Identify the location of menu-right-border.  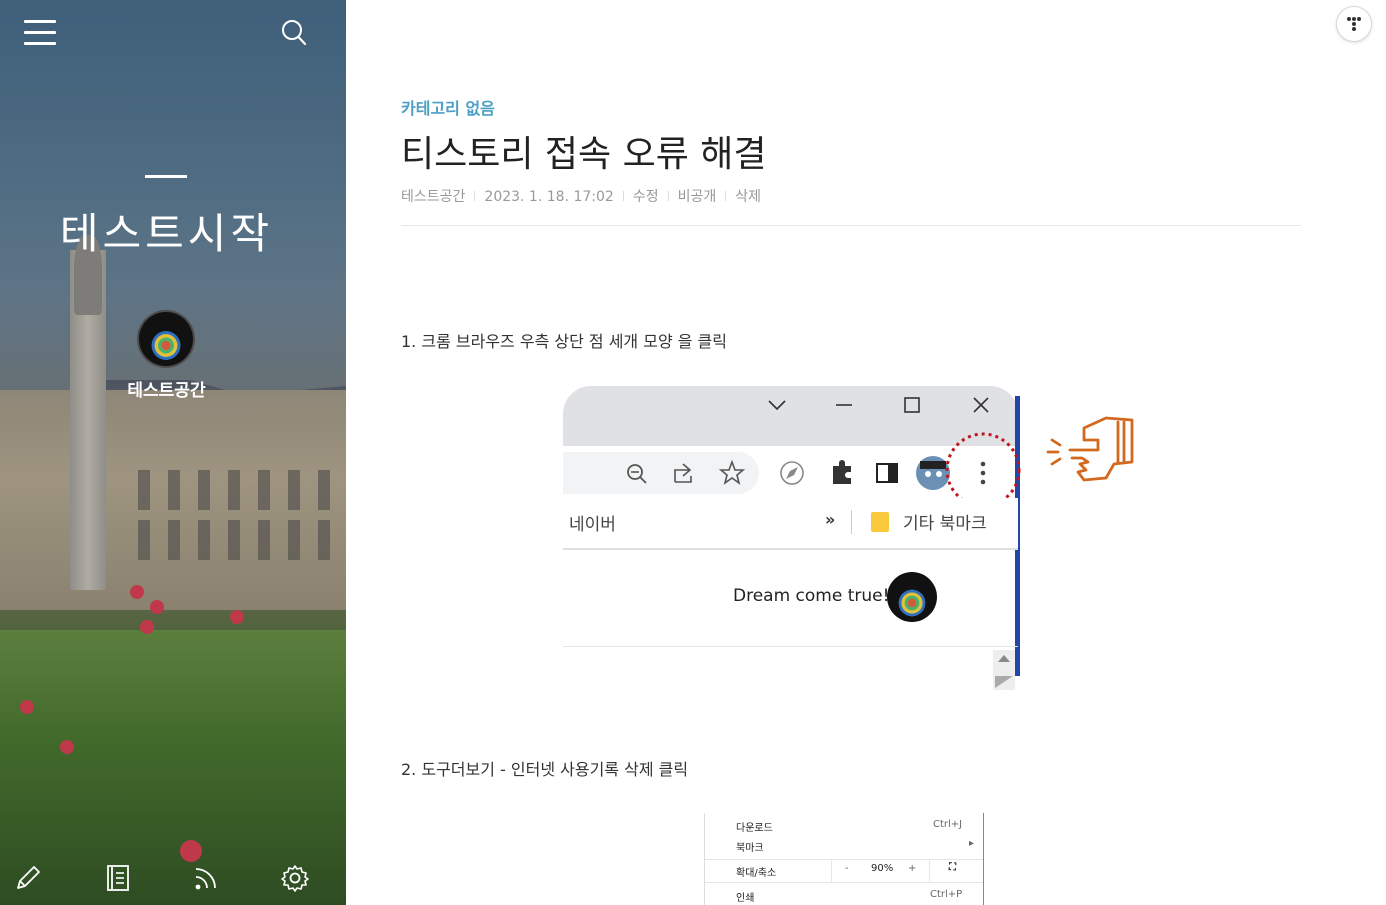
(983, 859).